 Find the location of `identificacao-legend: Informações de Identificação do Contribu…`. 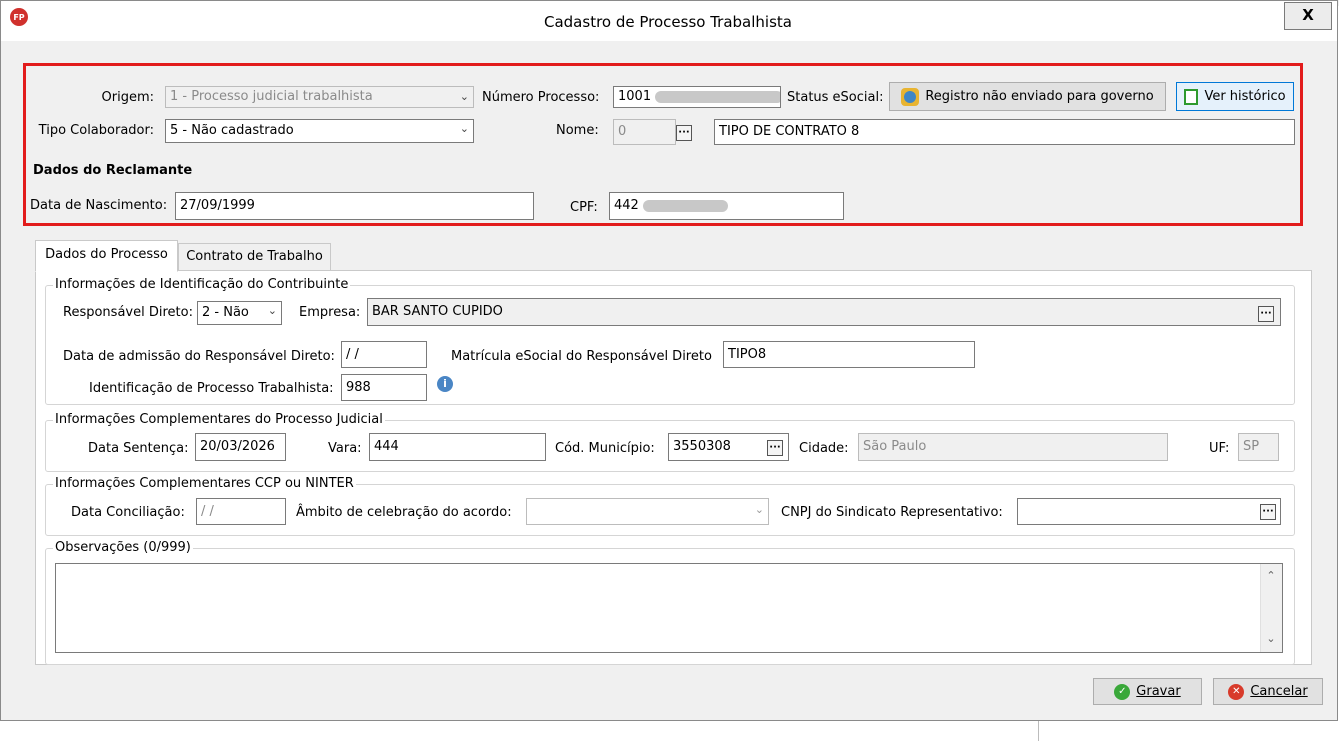

identificacao-legend: Informações de Identificação do Contribu… is located at coordinates (202, 285).